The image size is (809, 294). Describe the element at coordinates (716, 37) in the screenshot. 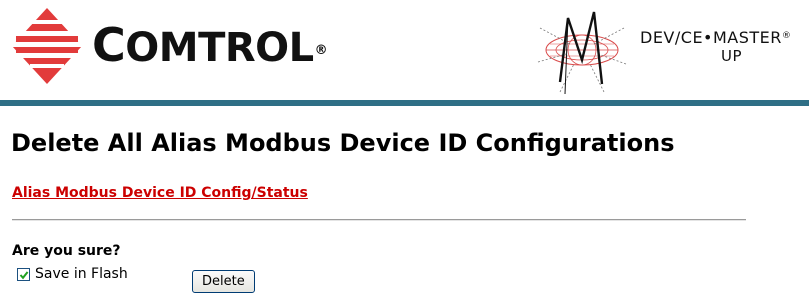

I see `devicemaster-name: DEV/CE•MASTER®` at that location.